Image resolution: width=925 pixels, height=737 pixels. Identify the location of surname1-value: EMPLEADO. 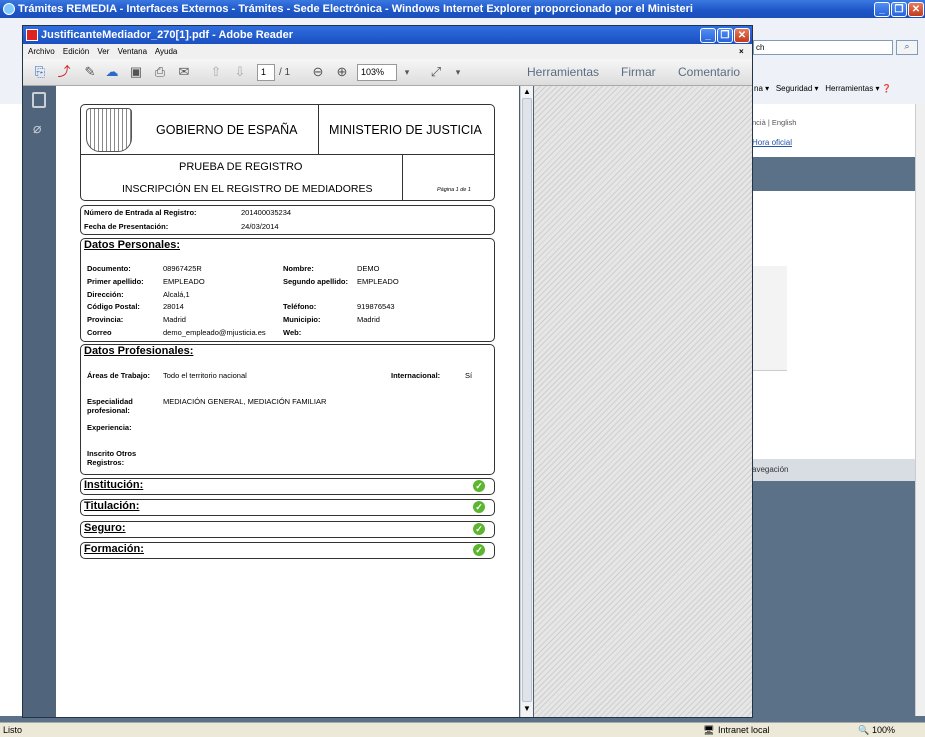
(184, 281).